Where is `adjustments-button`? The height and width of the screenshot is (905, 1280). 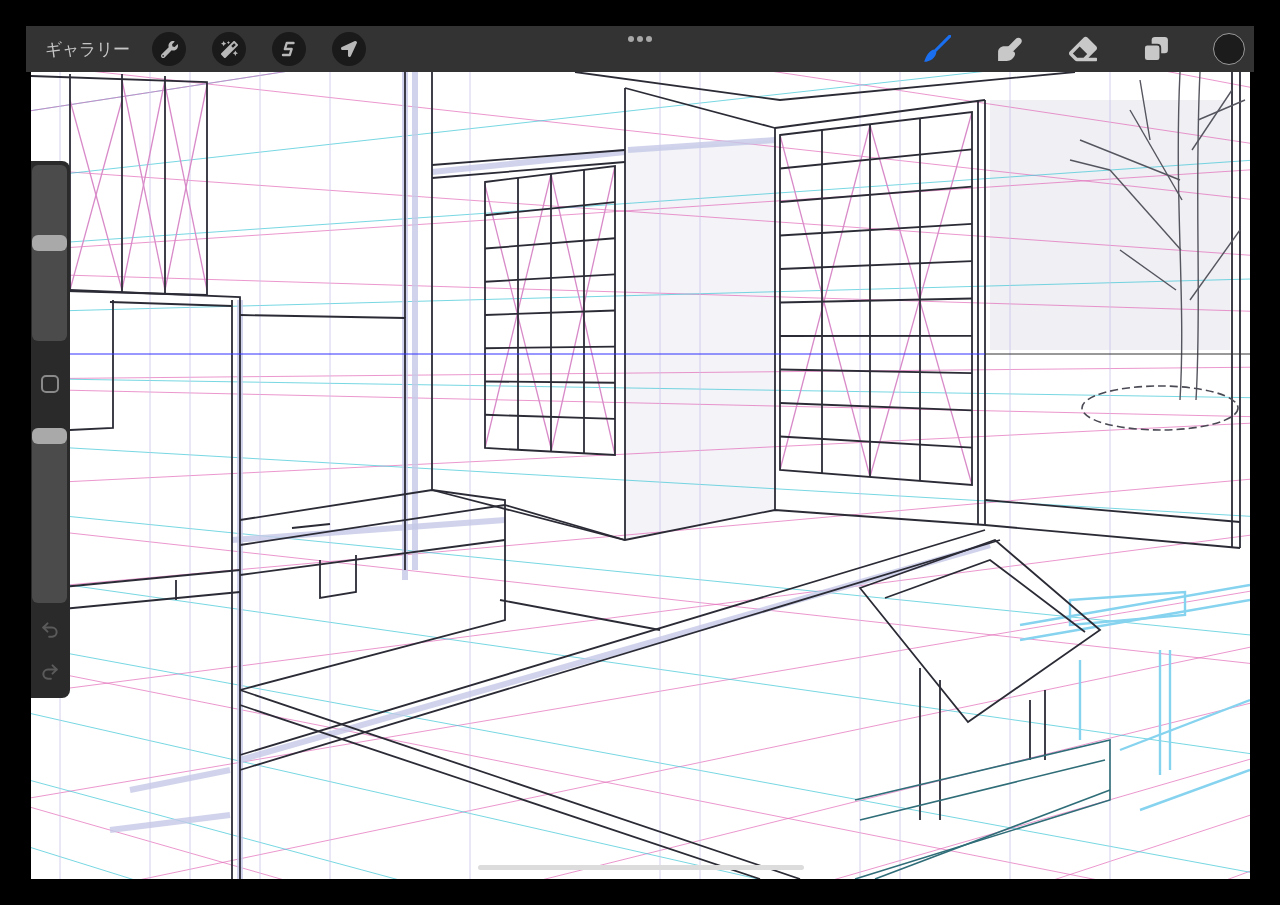 adjustments-button is located at coordinates (229, 49).